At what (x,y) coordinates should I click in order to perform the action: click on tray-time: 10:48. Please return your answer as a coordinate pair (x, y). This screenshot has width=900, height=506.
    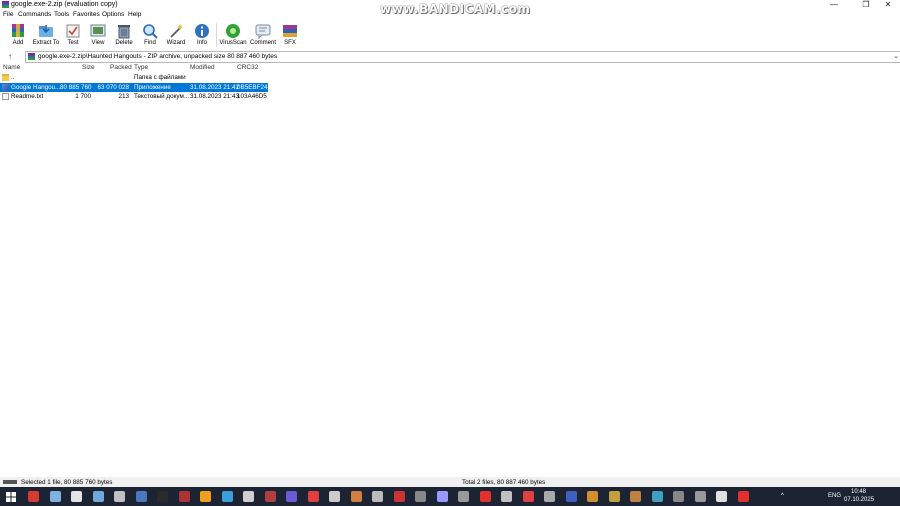
    Looking at the image, I should click on (858, 492).